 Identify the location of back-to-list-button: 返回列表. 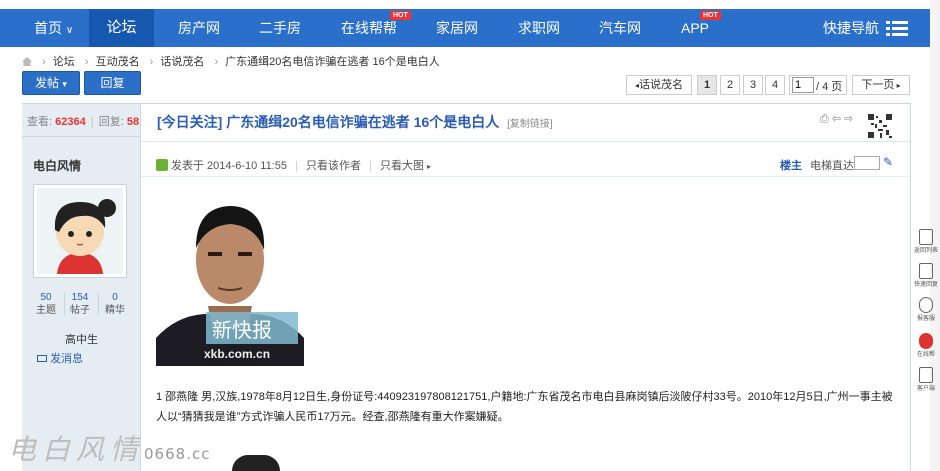
(926, 243).